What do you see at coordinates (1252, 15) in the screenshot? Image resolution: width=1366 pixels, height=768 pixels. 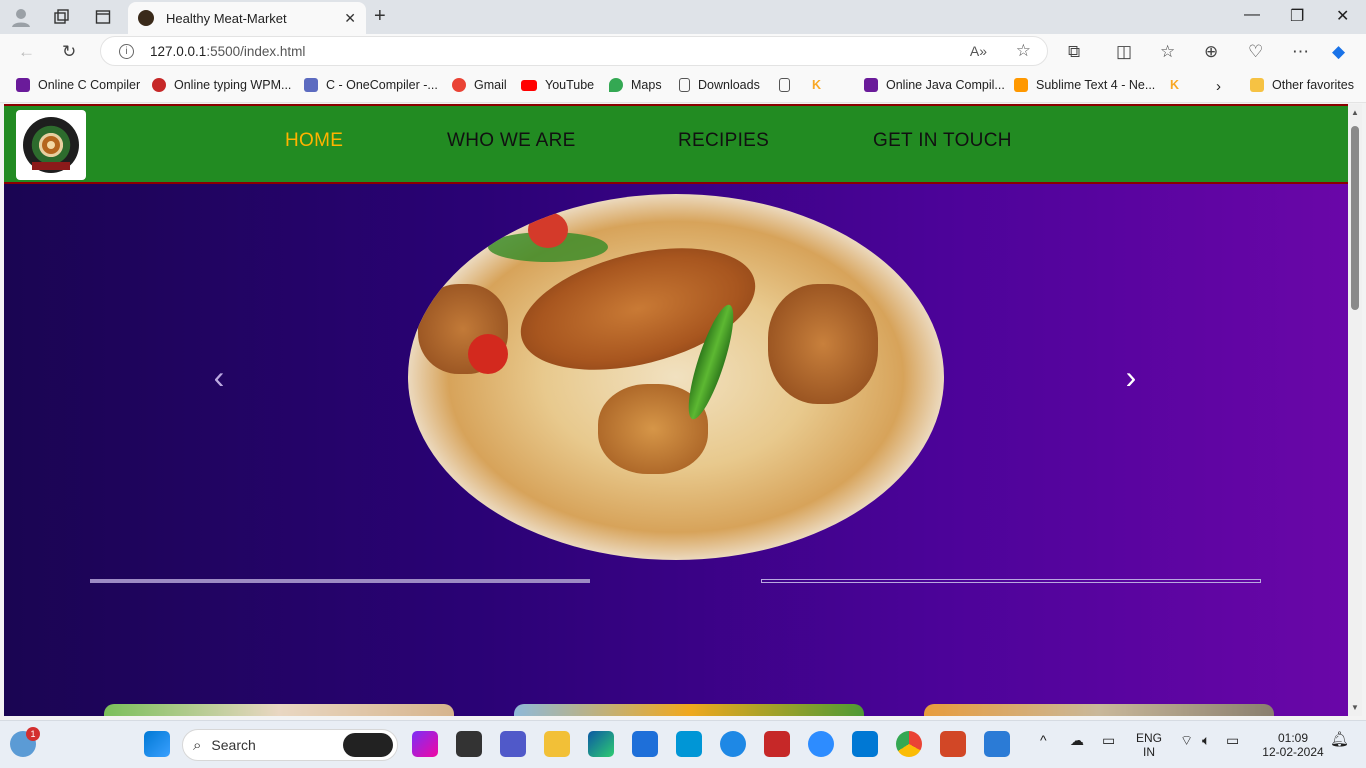 I see `minimize-button: —` at bounding box center [1252, 15].